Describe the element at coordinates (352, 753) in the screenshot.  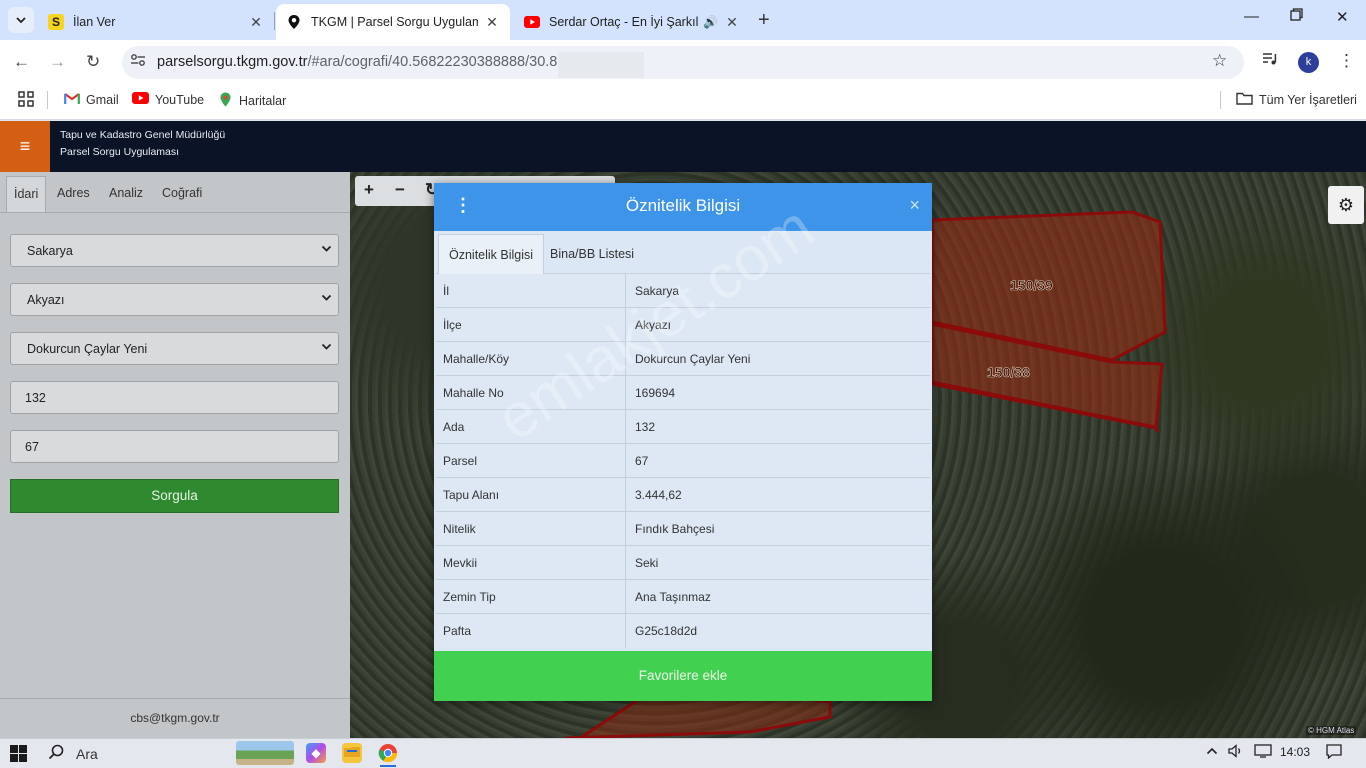
I see `file-explorer-icon` at that location.